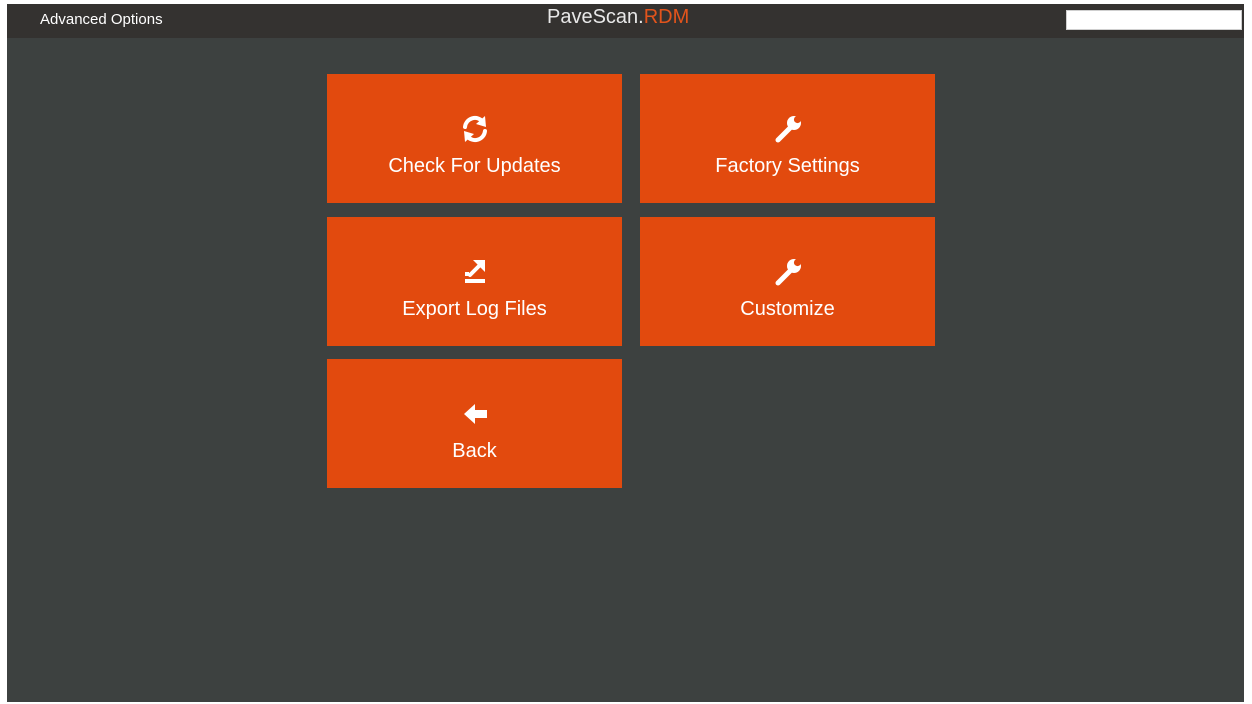 The height and width of the screenshot is (704, 1252). I want to click on export-icon, so click(475, 272).